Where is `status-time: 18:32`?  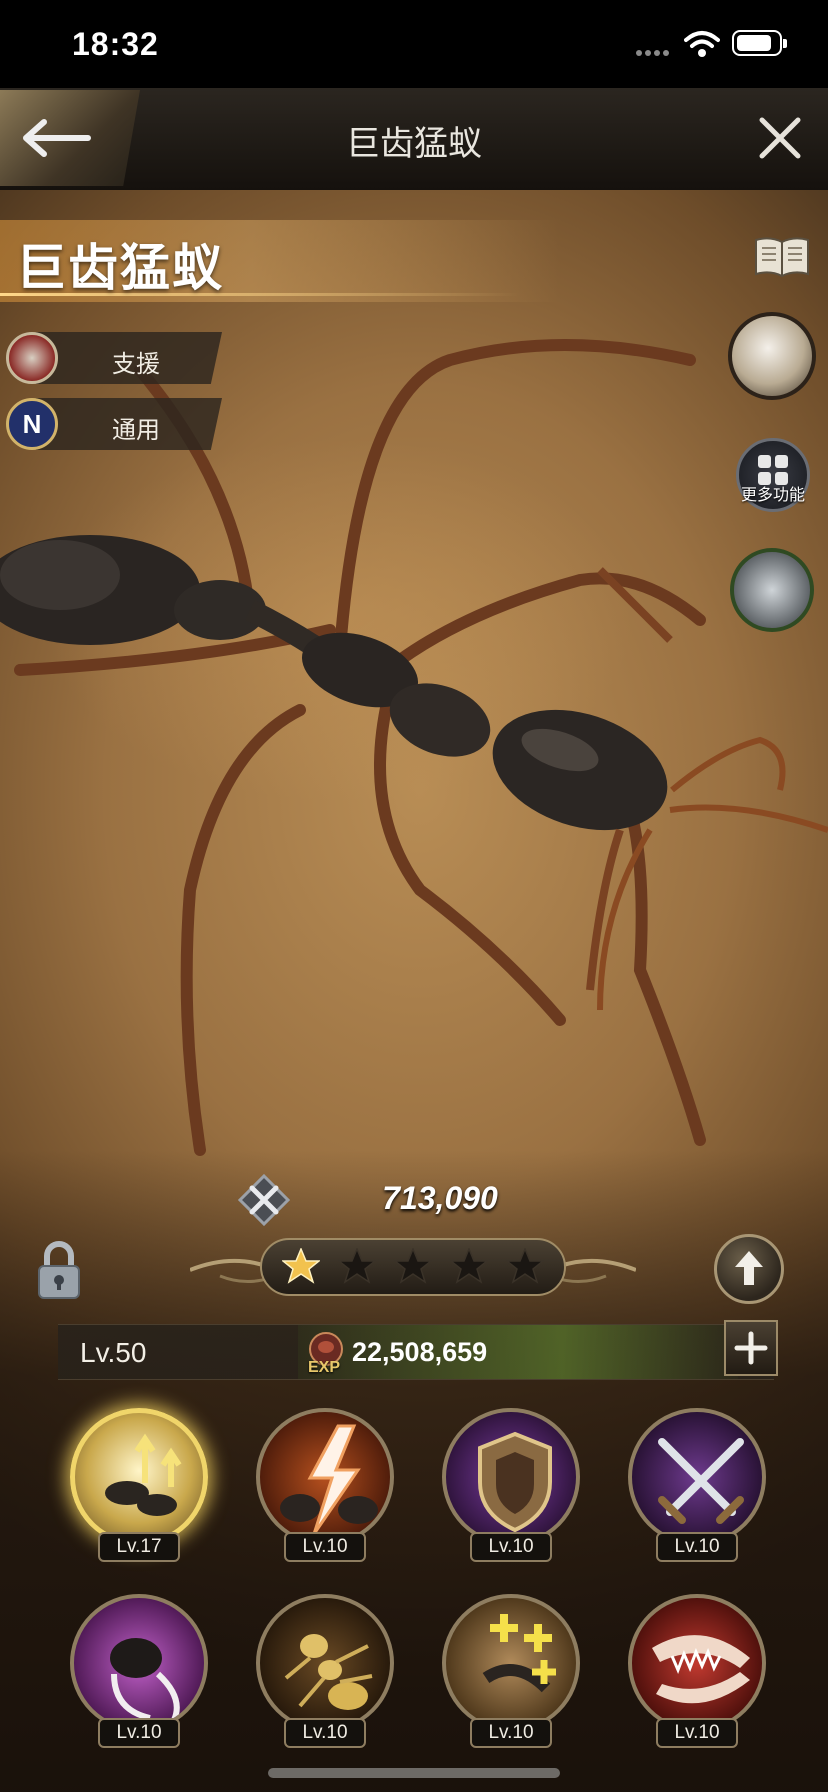 status-time: 18:32 is located at coordinates (115, 44).